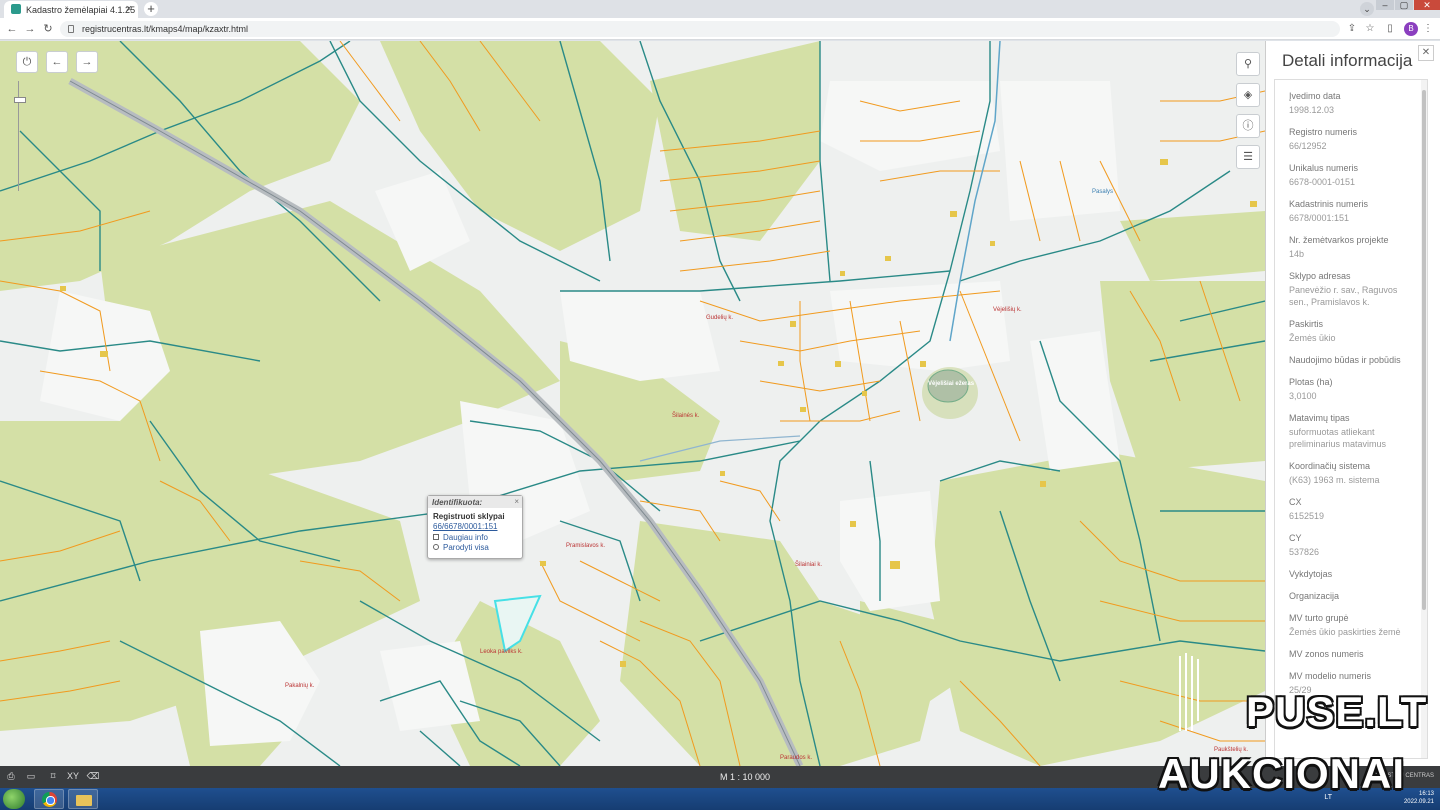 The height and width of the screenshot is (810, 1440). I want to click on history-forward-button: →, so click(87, 62).